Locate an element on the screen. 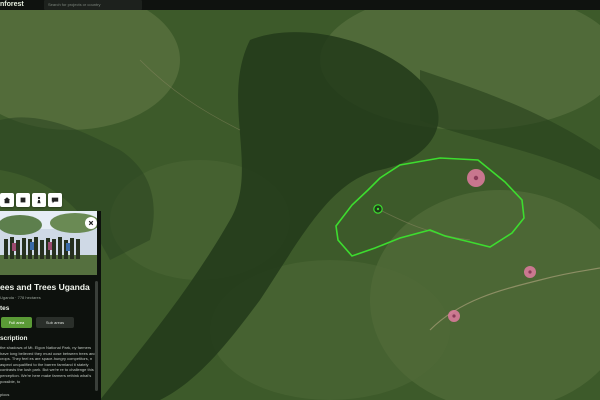 Image resolution: width=600 pixels, height=400 pixels. close-button is located at coordinates (91, 223).